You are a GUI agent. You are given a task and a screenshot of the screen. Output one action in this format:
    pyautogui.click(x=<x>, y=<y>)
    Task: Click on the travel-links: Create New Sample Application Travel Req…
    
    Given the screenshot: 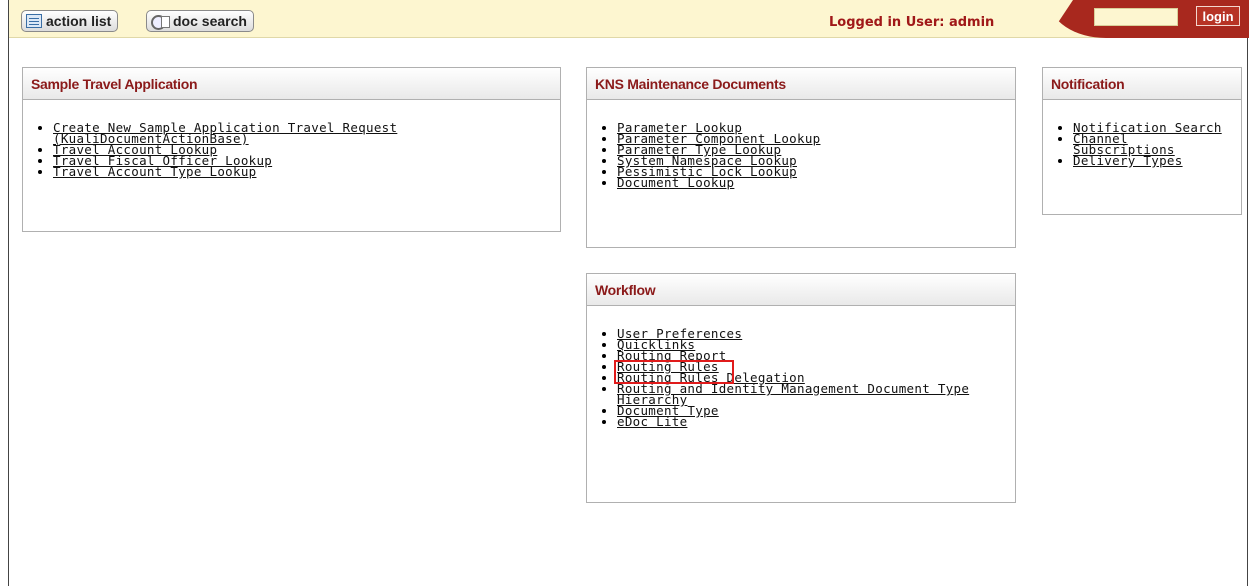 What is the action you would take?
    pyautogui.click(x=223, y=150)
    